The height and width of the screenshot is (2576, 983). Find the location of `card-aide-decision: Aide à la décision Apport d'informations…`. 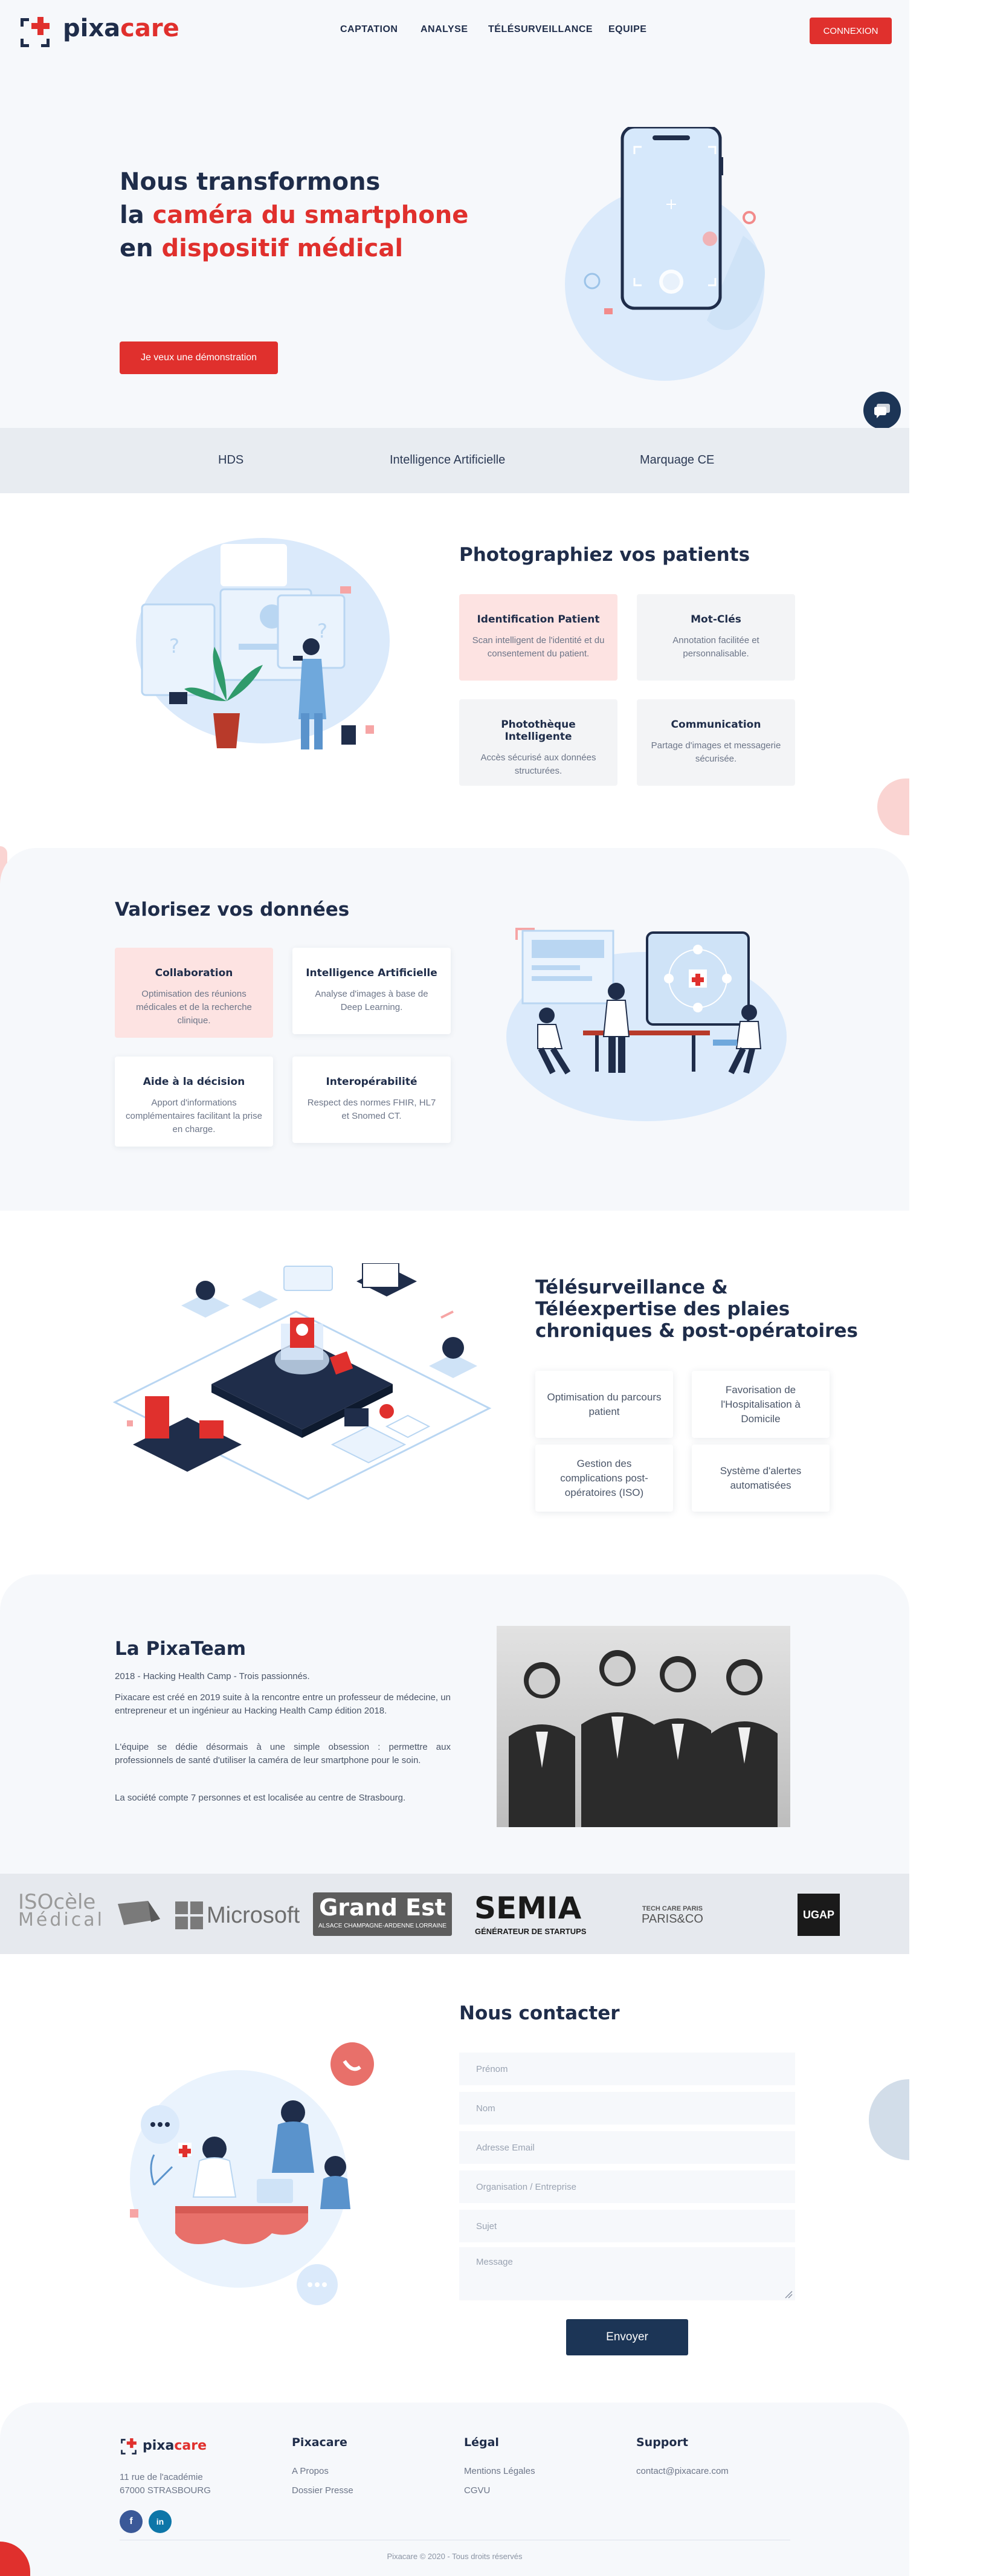

card-aide-decision: Aide à la décision Apport d'informations… is located at coordinates (194, 1102).